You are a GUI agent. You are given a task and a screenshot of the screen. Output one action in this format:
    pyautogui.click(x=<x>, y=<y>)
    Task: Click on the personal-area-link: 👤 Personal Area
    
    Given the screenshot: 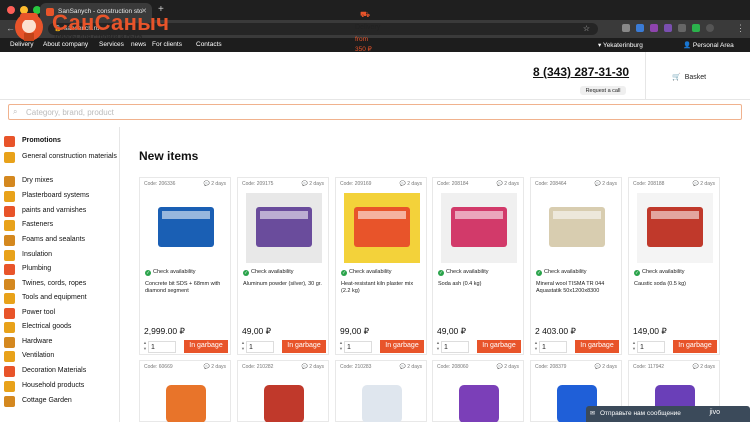 What is the action you would take?
    pyautogui.click(x=708, y=45)
    